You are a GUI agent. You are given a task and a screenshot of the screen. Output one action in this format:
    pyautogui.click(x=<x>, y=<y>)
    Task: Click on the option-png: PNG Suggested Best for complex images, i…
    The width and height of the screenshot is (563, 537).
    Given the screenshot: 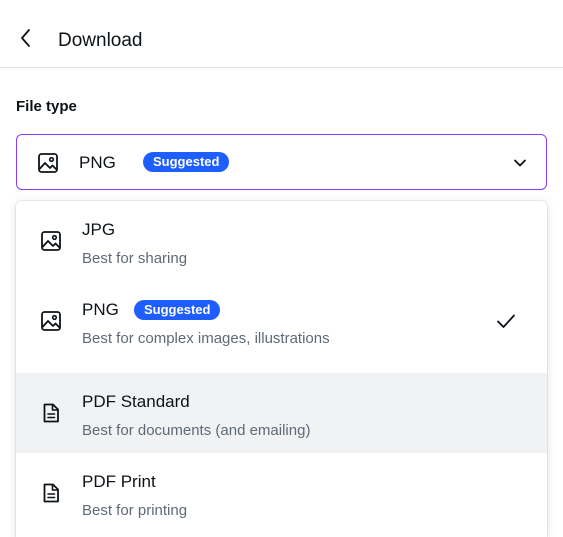 What is the action you would take?
    pyautogui.click(x=281, y=321)
    